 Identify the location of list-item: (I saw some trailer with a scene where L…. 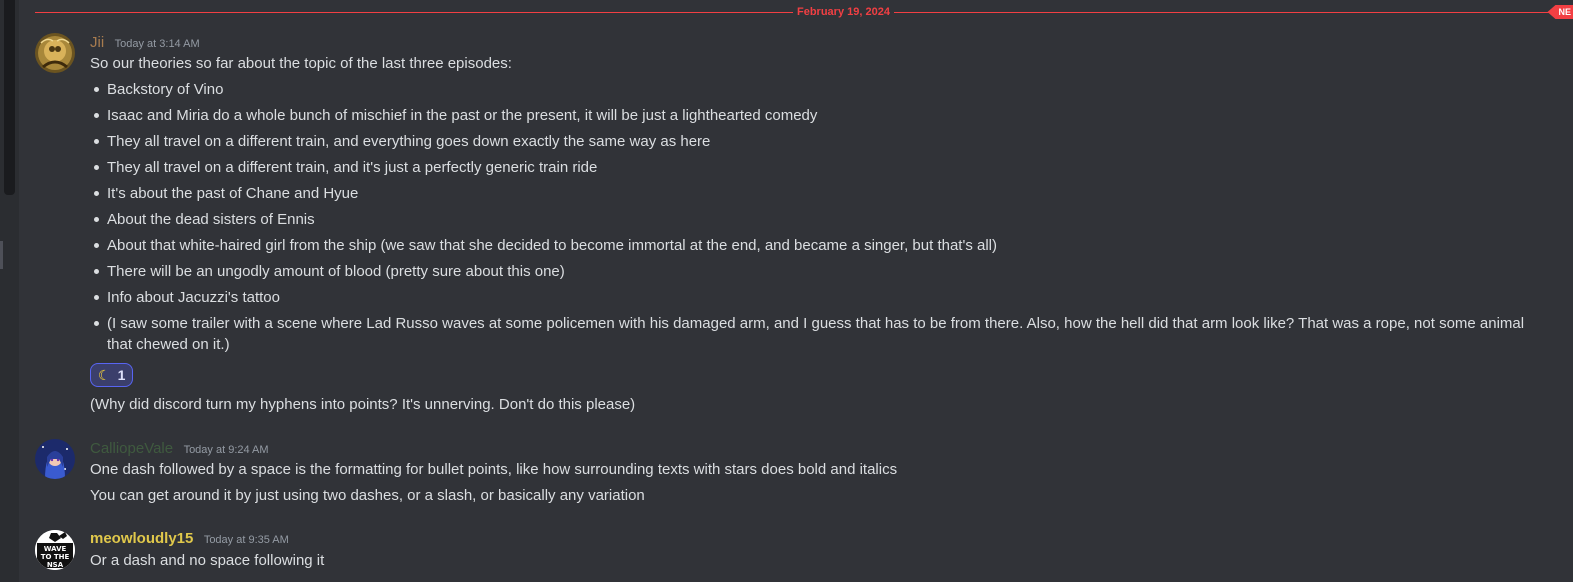
(818, 334).